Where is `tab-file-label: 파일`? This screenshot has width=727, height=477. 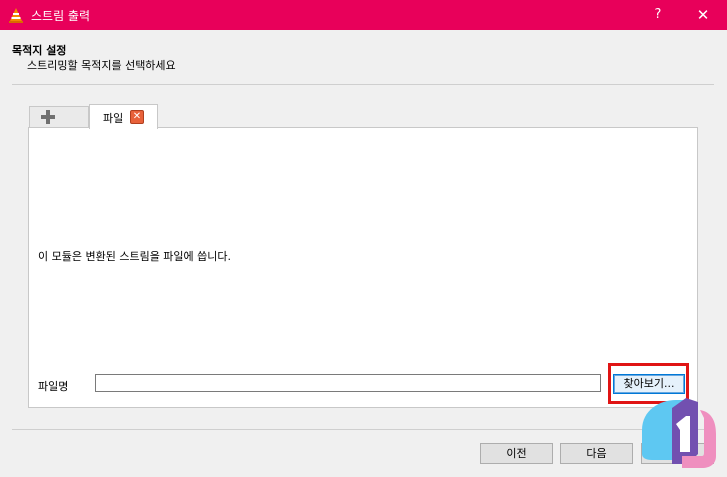 tab-file-label: 파일 is located at coordinates (113, 118).